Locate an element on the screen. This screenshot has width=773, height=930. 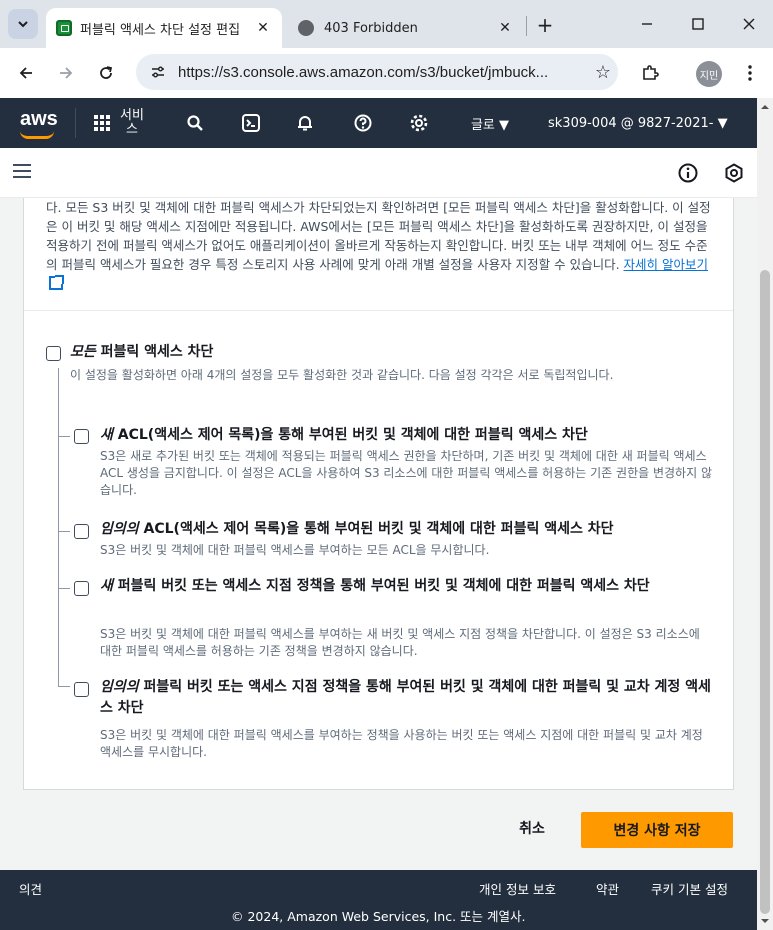
aws-logo-smile is located at coordinates (37, 135).